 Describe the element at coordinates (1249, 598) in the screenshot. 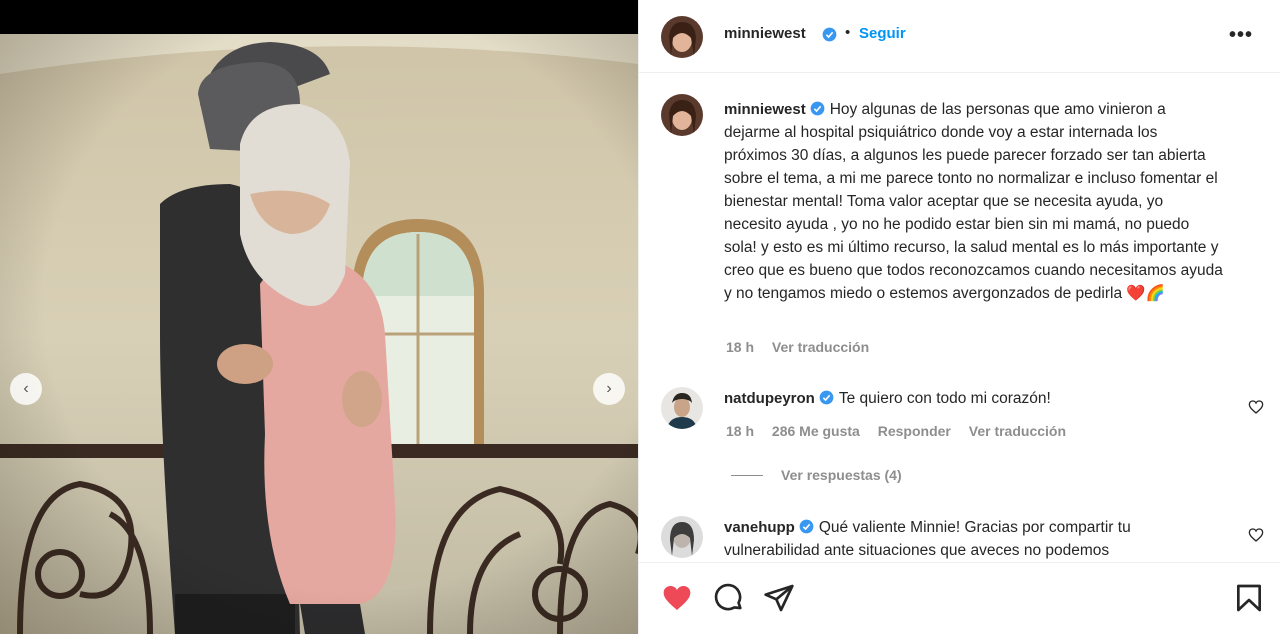

I see `bookmark-icon` at that location.